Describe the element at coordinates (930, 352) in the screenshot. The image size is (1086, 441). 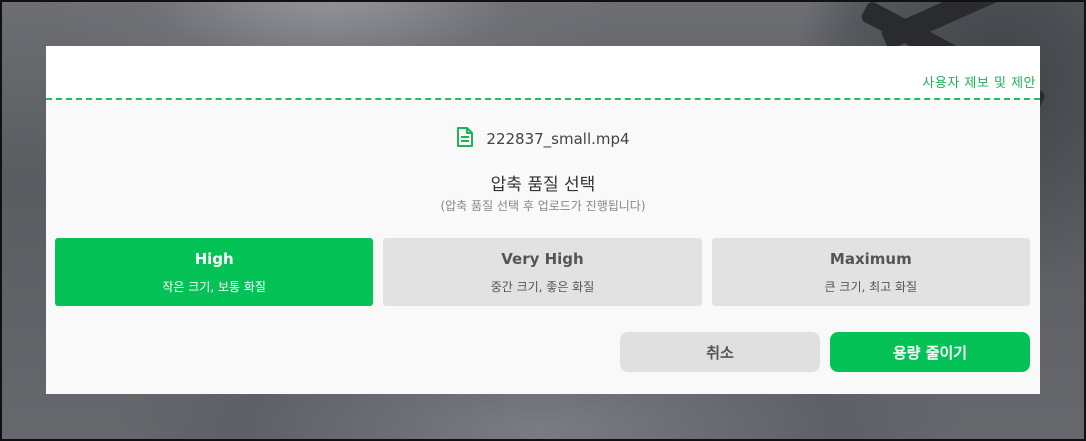
I see `reduce-size-button: 용량 줄이기` at that location.